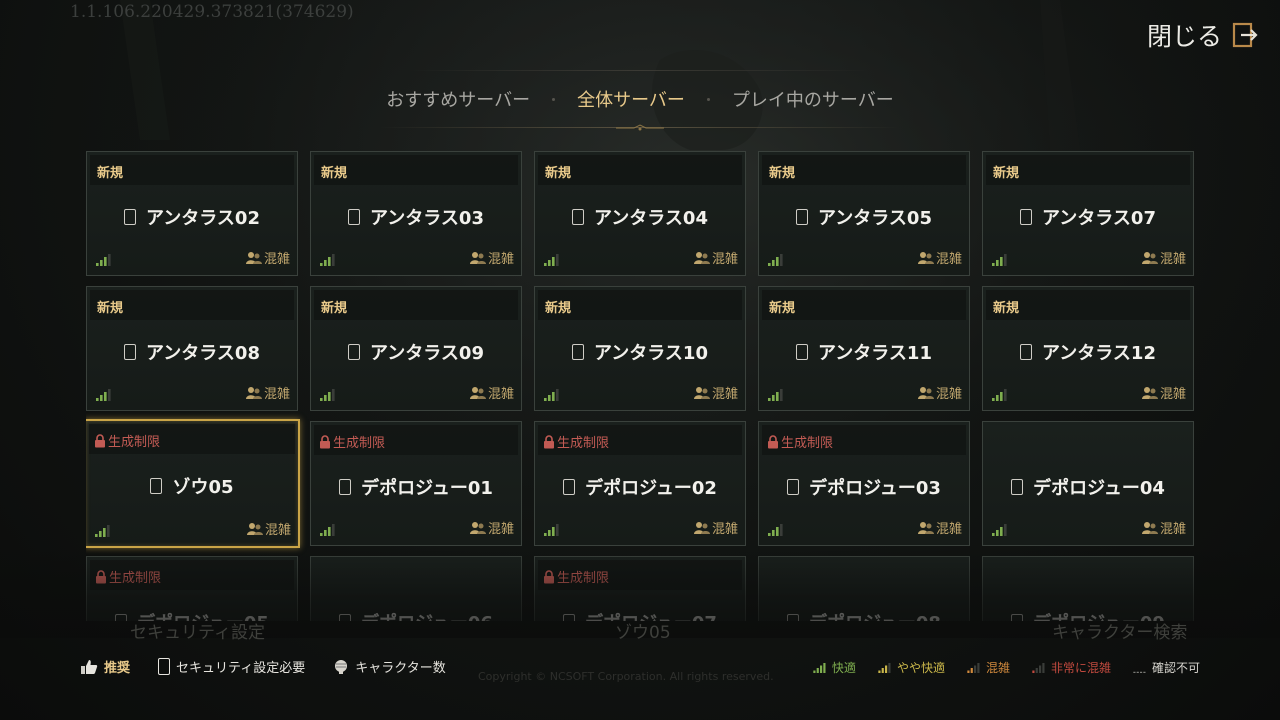 The image size is (1280, 720). Describe the element at coordinates (631, 99) in the screenshot. I see `tab-all-servers: 全体サーバー` at that location.